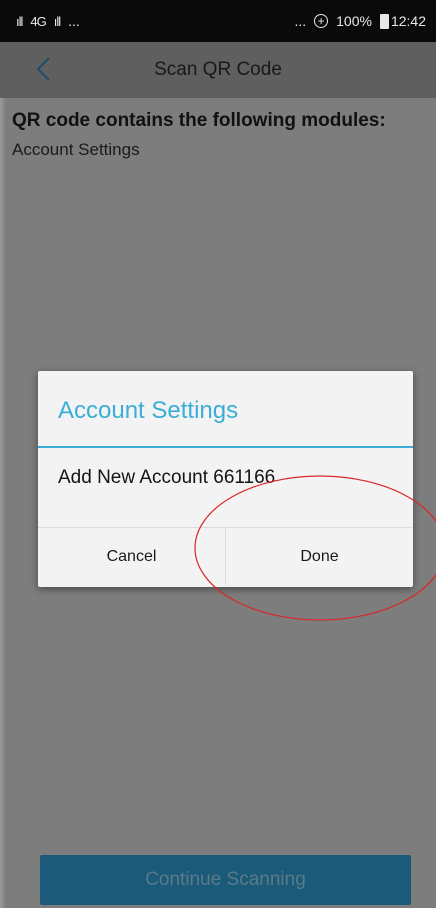 Image resolution: width=436 pixels, height=908 pixels. Describe the element at coordinates (321, 21) in the screenshot. I see `data-saver-icon: +` at that location.